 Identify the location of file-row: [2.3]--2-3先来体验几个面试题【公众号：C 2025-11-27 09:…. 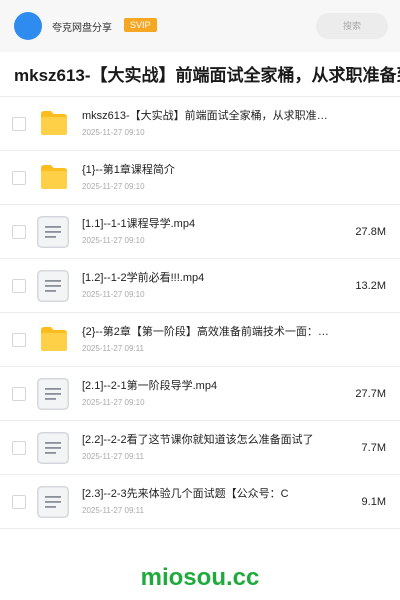
(200, 502).